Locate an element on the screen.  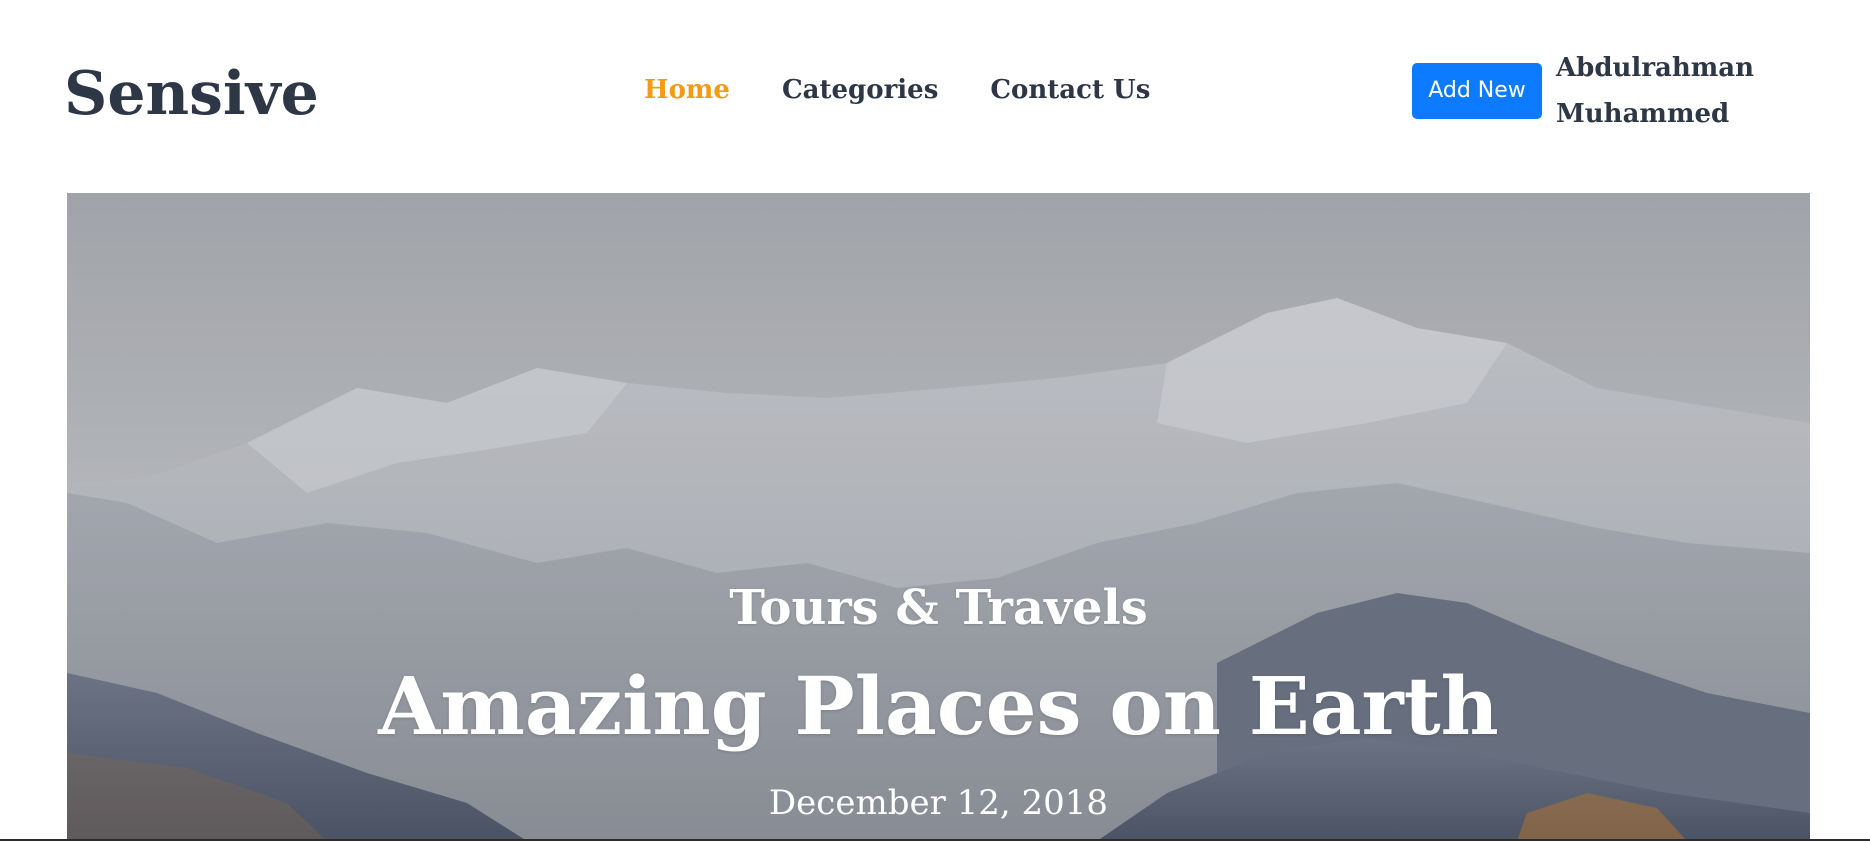
hero-title: Amazing Places on Earth is located at coordinates (938, 706).